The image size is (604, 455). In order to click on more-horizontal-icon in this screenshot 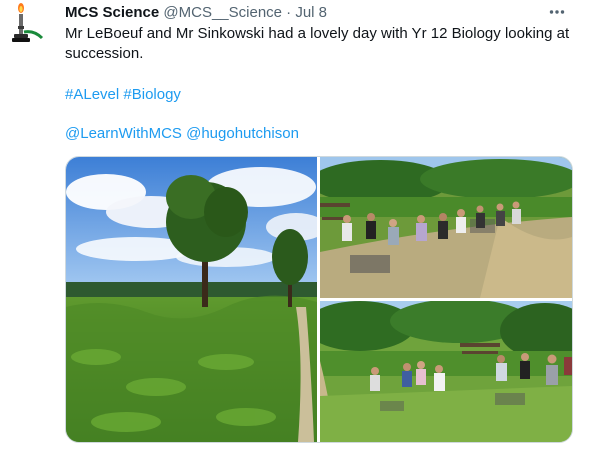, I will do `click(557, 12)`.